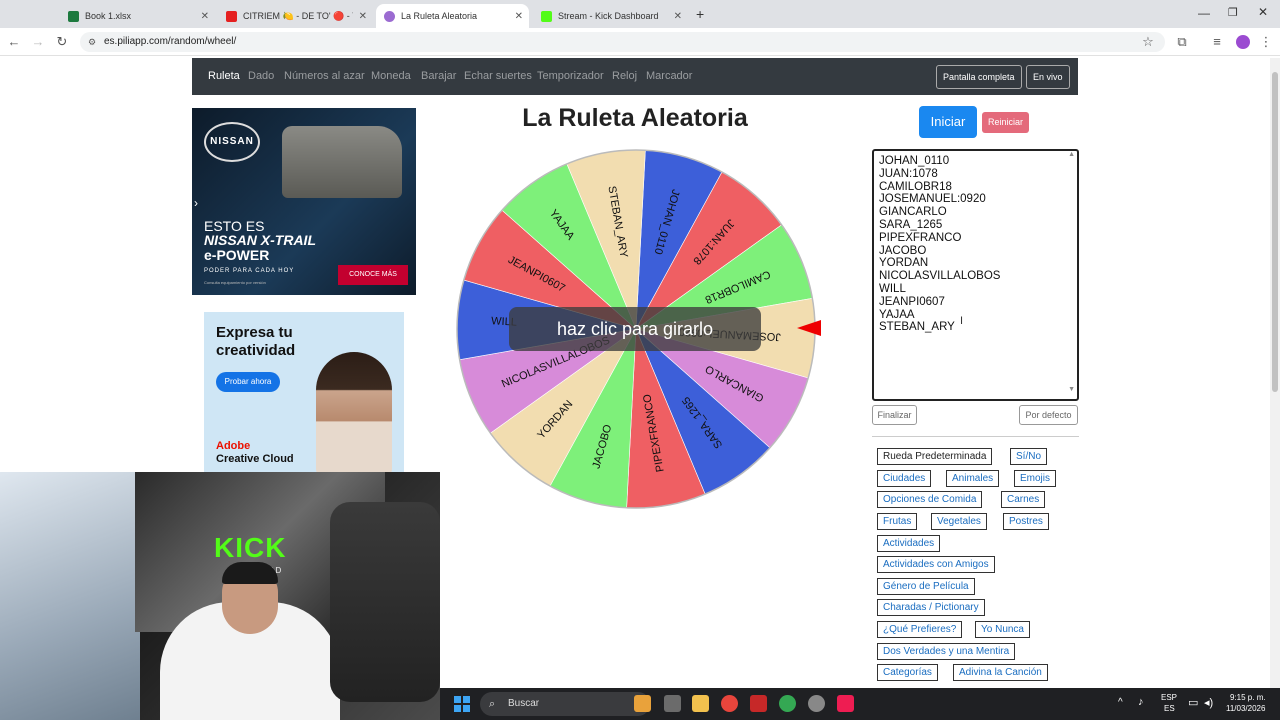 The width and height of the screenshot is (1280, 720). What do you see at coordinates (389, 16) in the screenshot?
I see `wheel-favicon-icon` at bounding box center [389, 16].